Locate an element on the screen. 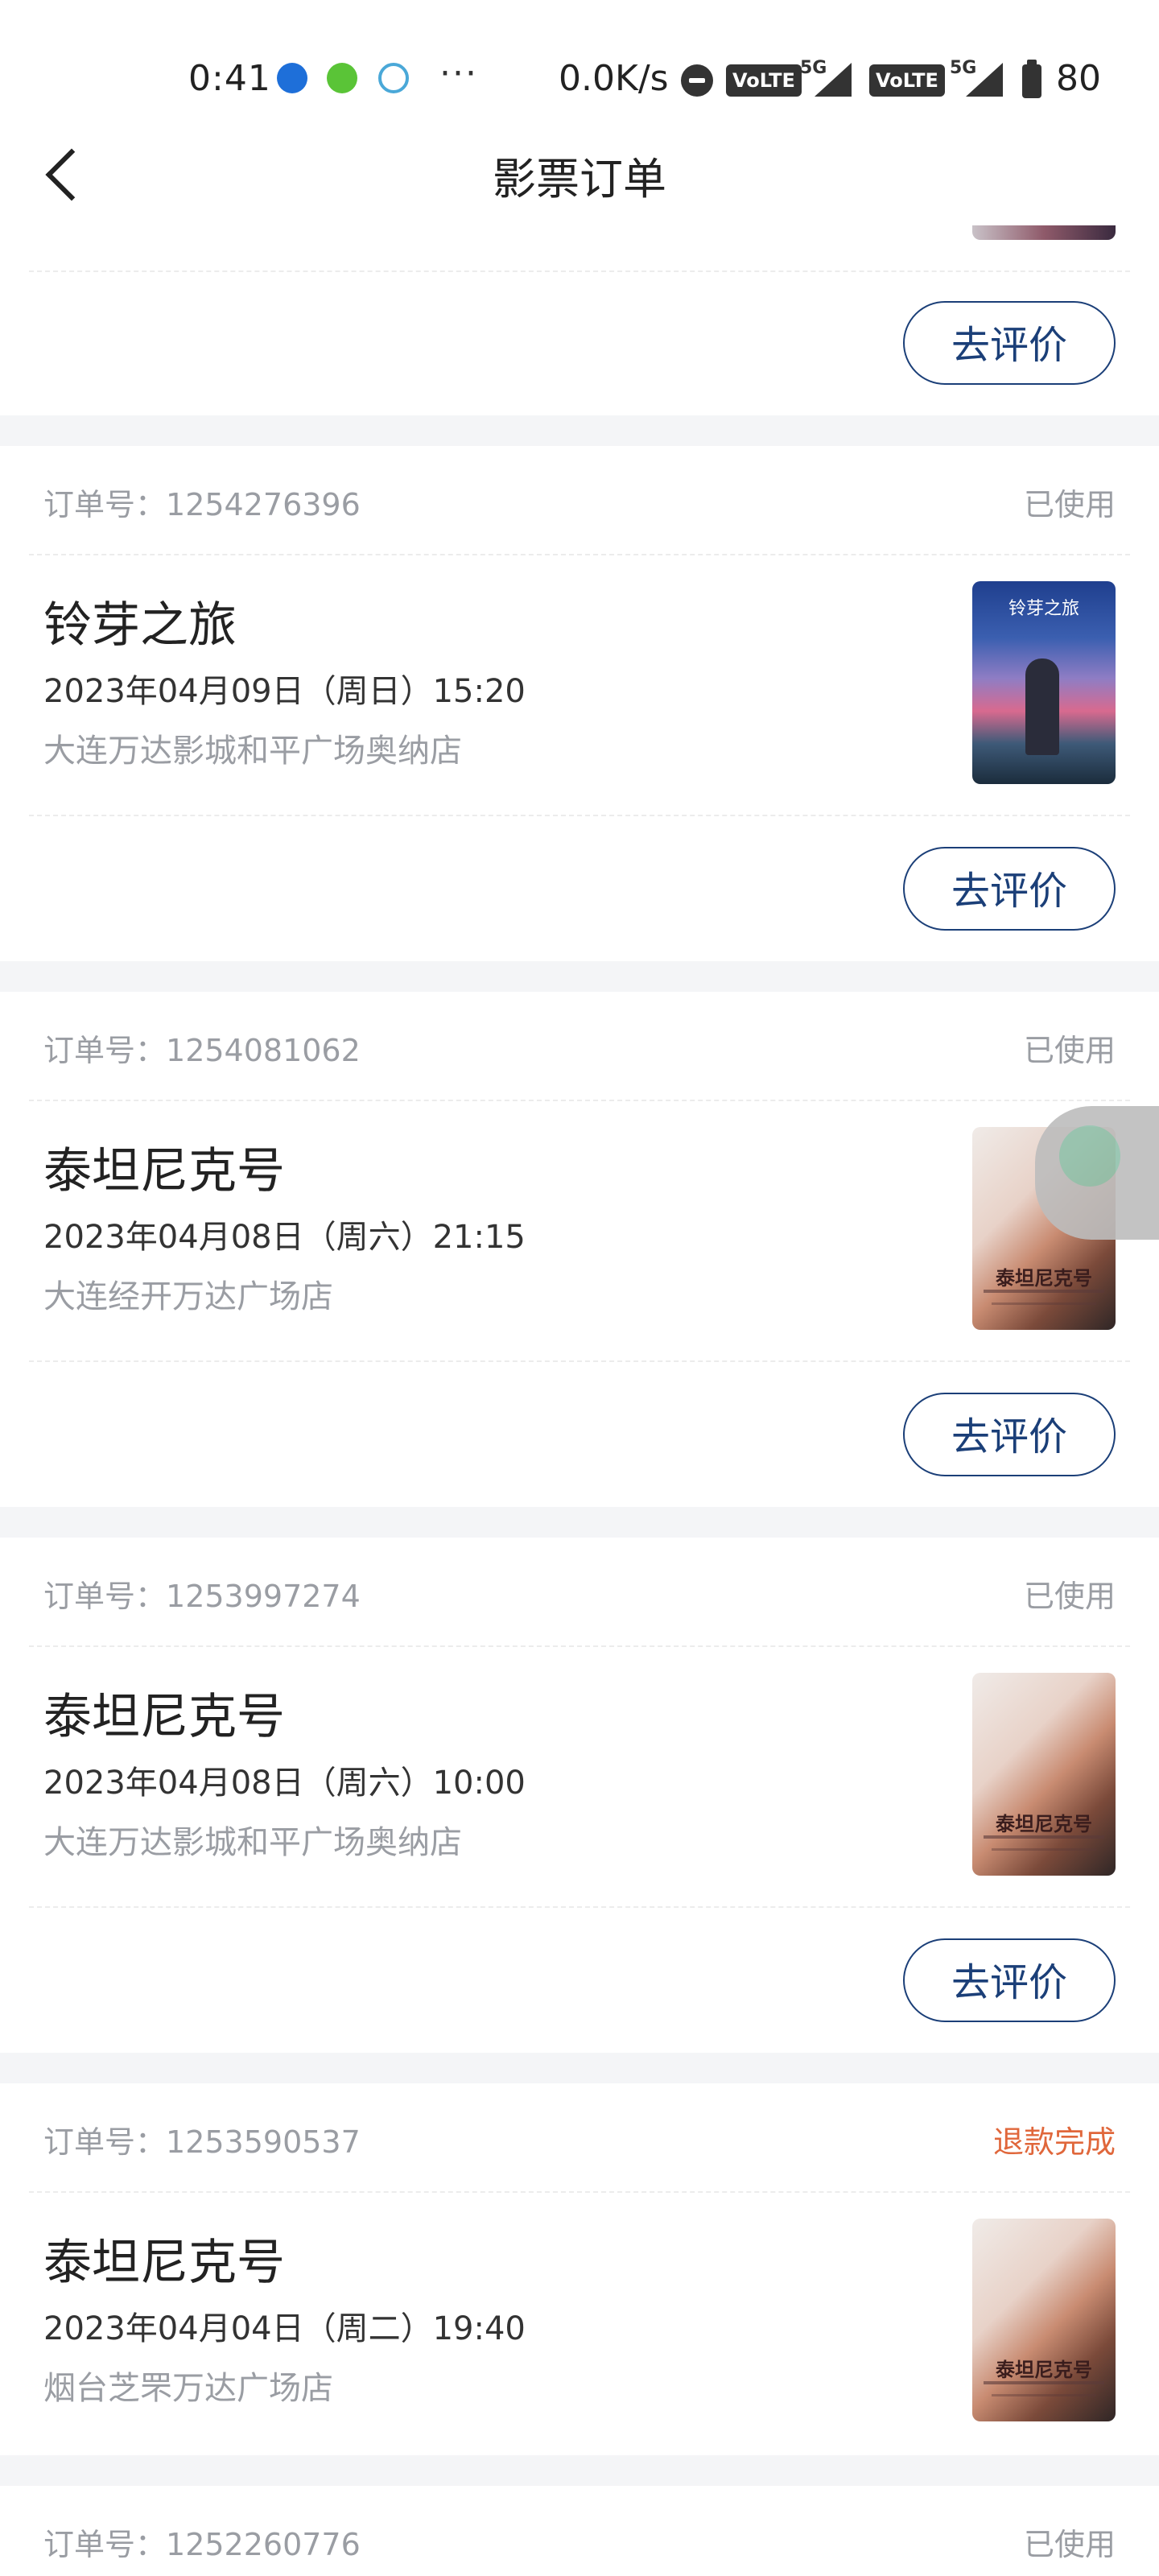  more-notifications-icon: ··· is located at coordinates (459, 73).